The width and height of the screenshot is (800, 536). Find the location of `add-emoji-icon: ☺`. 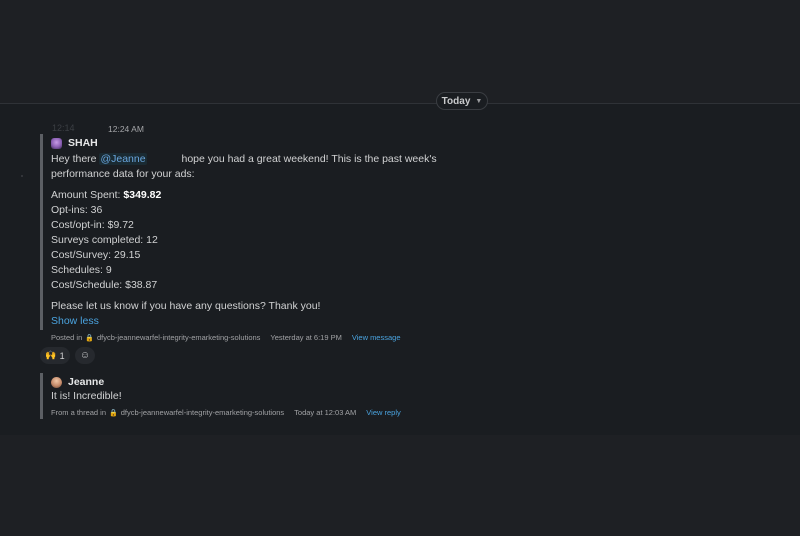

add-emoji-icon: ☺ is located at coordinates (85, 355).